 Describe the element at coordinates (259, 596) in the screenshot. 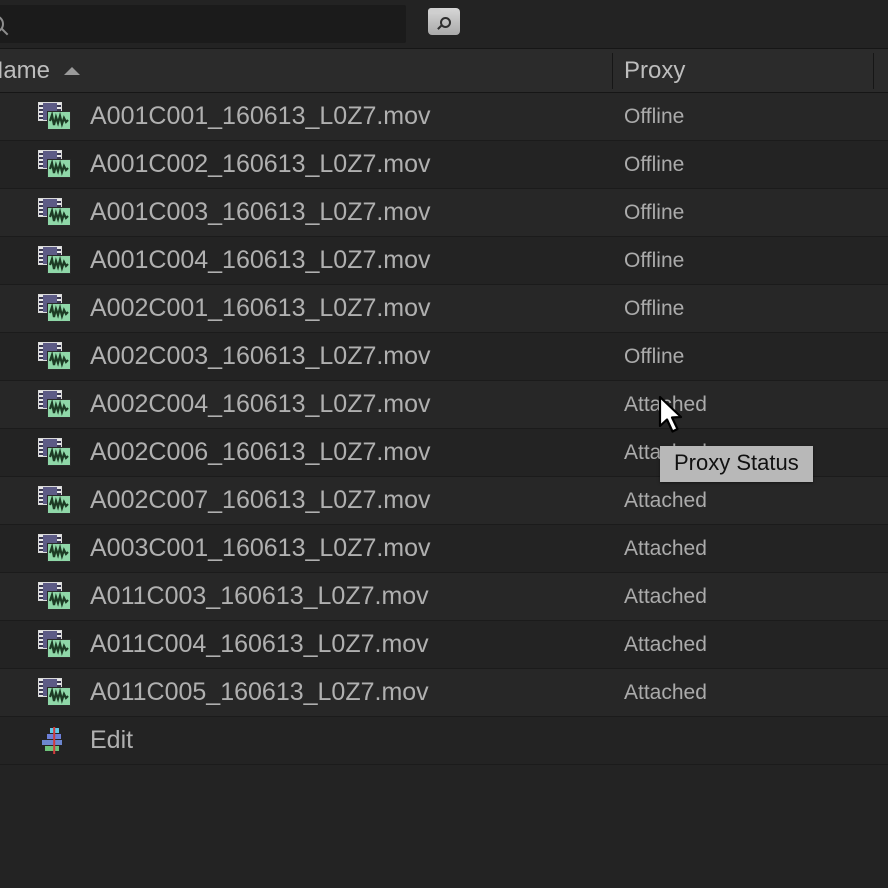

I see `row-name-cell: A011C003_160613_L0Z7.mov` at that location.